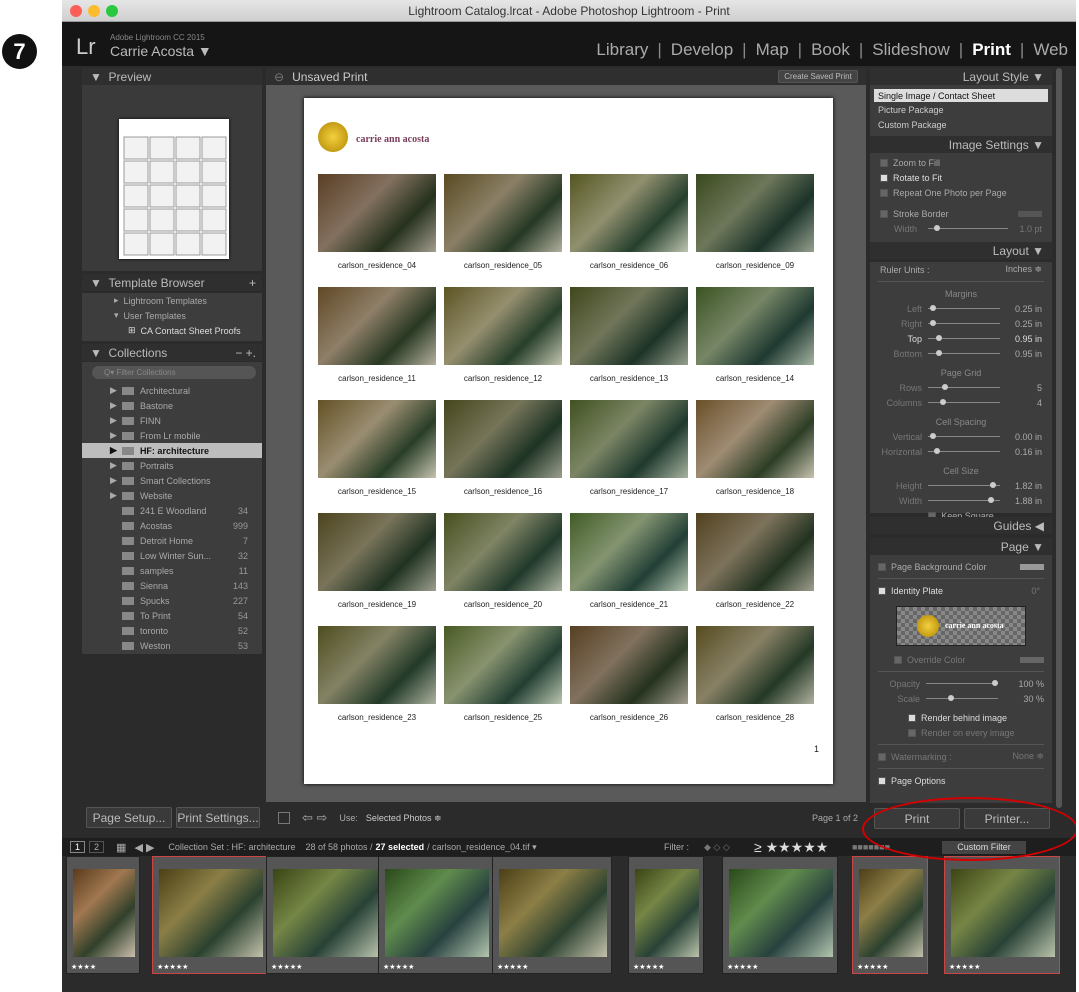 This screenshot has height=992, width=1079. Describe the element at coordinates (622, 50) in the screenshot. I see `module-library: Library` at that location.